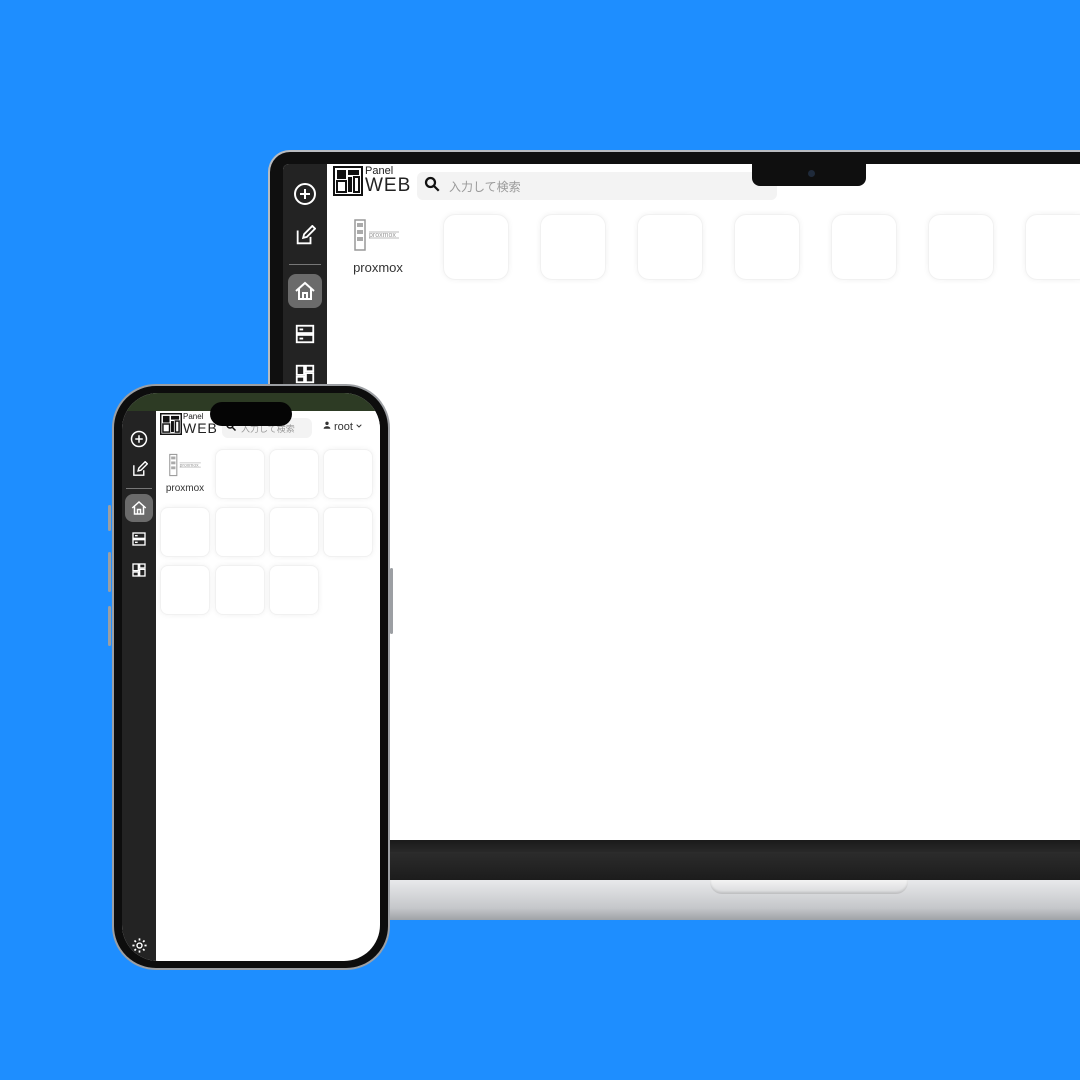  What do you see at coordinates (327, 426) in the screenshot?
I see `user-icon` at bounding box center [327, 426].